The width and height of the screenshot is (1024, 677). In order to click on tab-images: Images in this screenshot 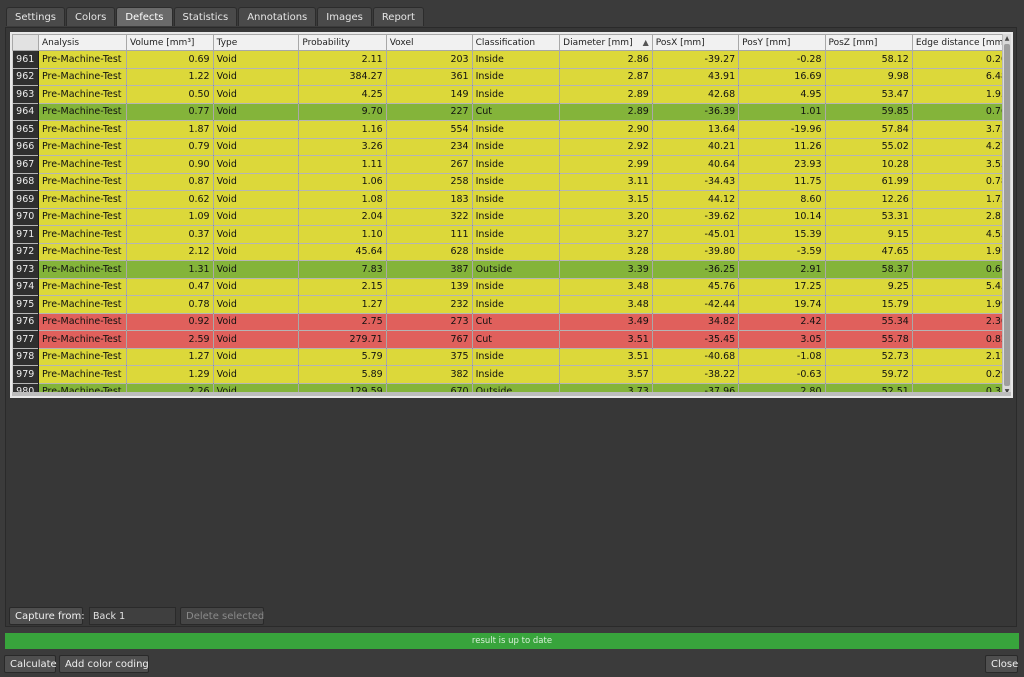, I will do `click(344, 16)`.